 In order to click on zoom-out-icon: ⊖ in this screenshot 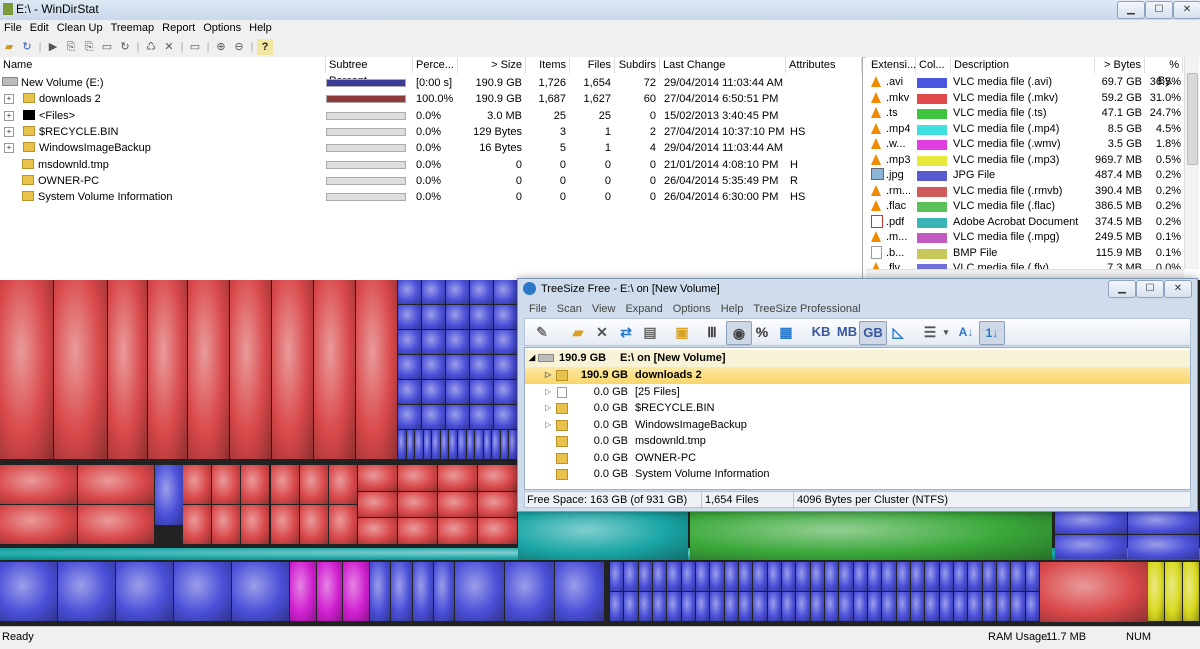, I will do `click(239, 47)`.